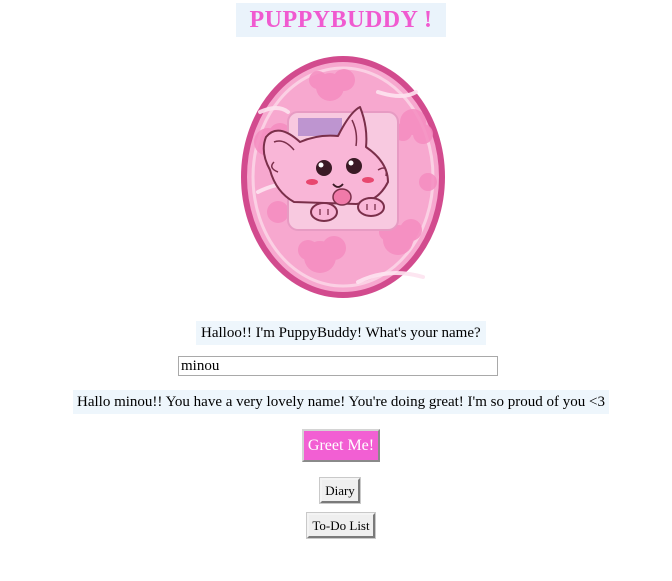  I want to click on puppy-egg-icon, so click(343, 177).